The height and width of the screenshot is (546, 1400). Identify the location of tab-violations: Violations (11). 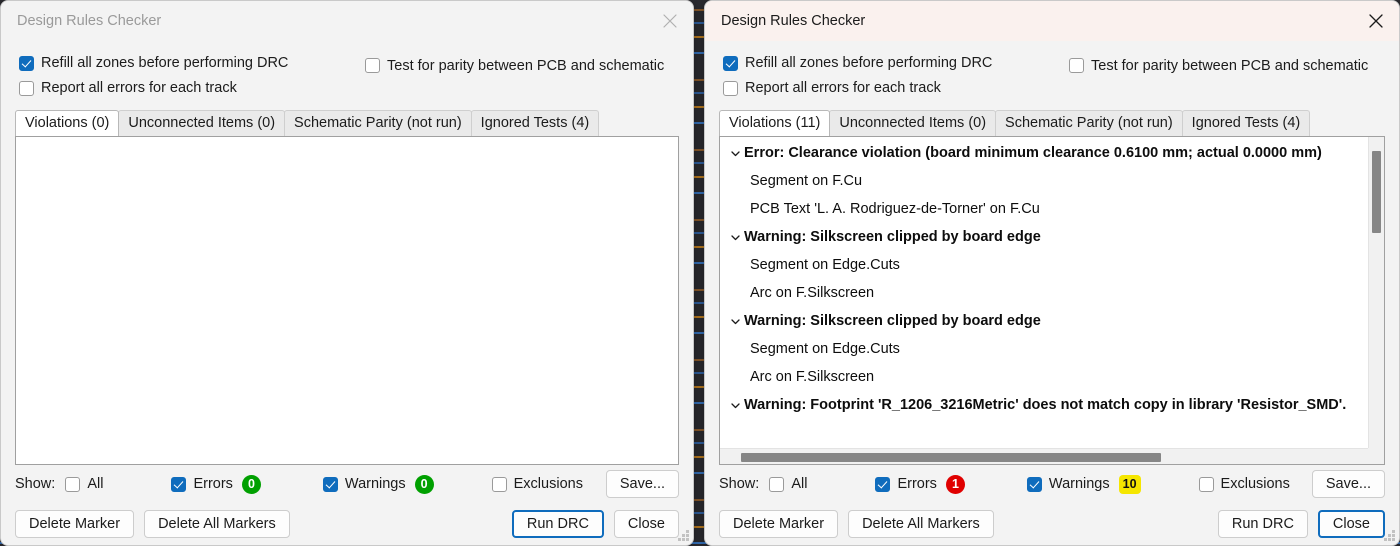
(775, 123).